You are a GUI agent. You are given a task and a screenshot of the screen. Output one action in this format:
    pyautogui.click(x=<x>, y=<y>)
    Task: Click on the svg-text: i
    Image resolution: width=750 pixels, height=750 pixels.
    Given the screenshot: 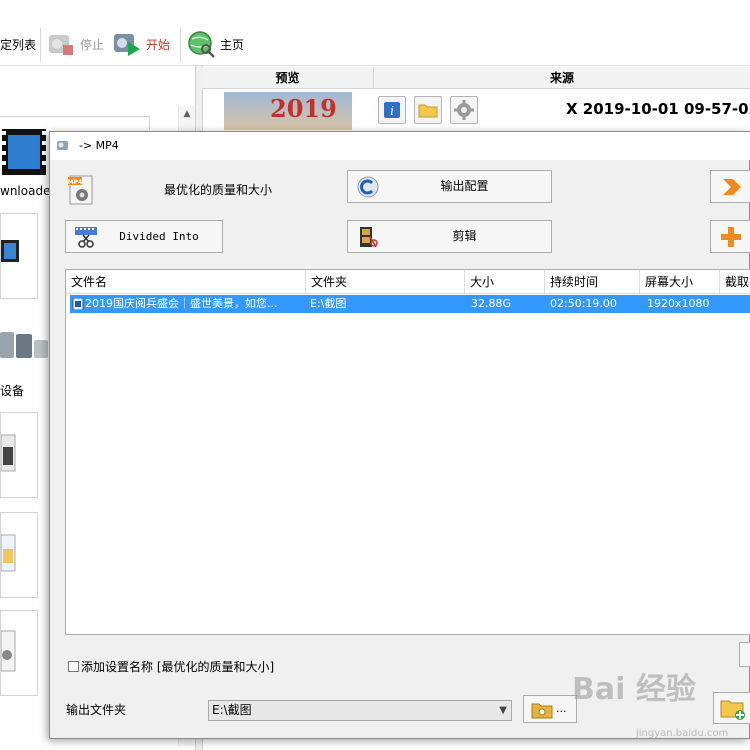 What is the action you would take?
    pyautogui.click(x=392, y=111)
    